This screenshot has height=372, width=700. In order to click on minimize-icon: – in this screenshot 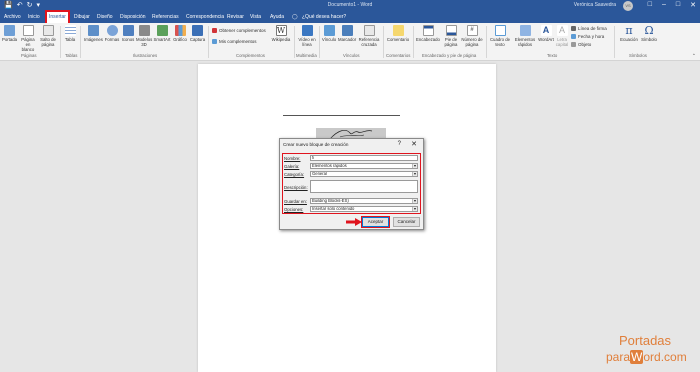, I will do `click(664, 5)`.